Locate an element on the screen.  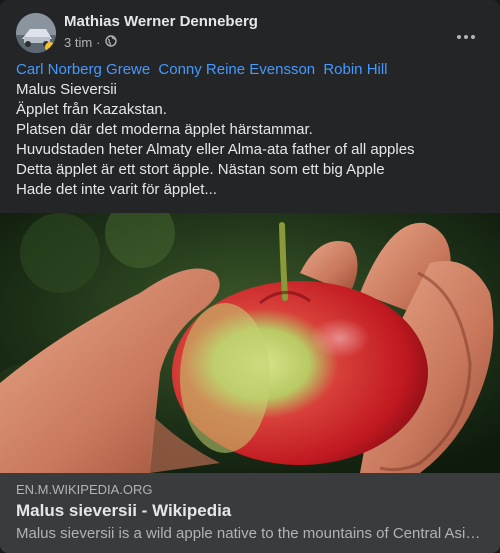
post-line: Malus Sieversii is located at coordinates (66, 89).